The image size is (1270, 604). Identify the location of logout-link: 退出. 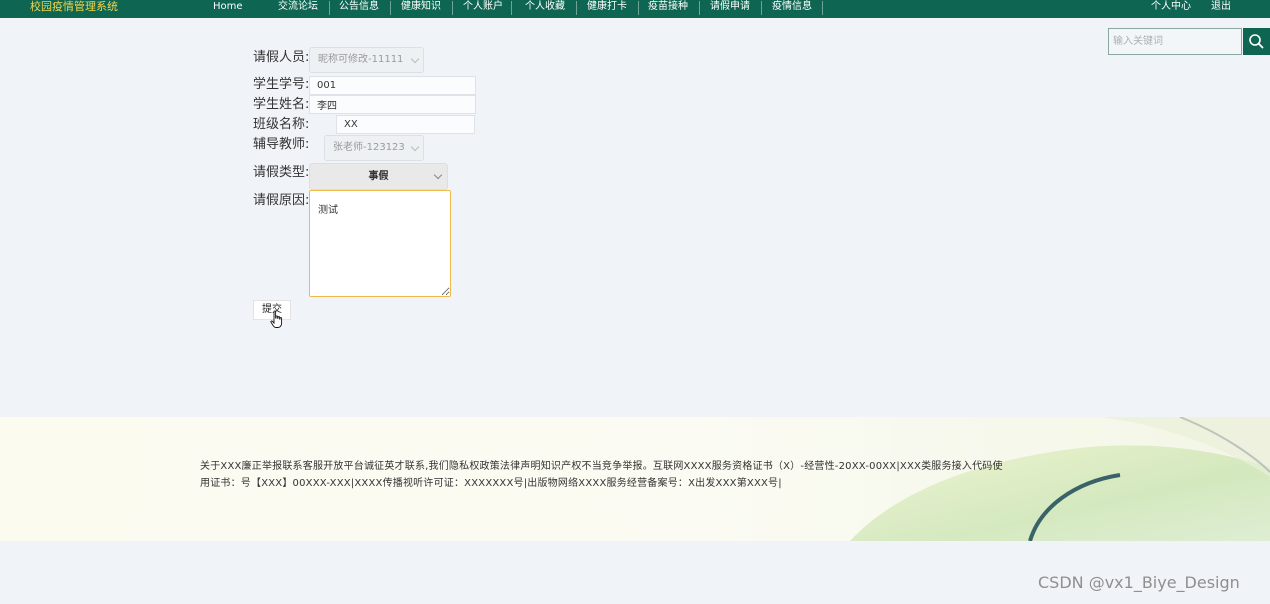
(1221, 6).